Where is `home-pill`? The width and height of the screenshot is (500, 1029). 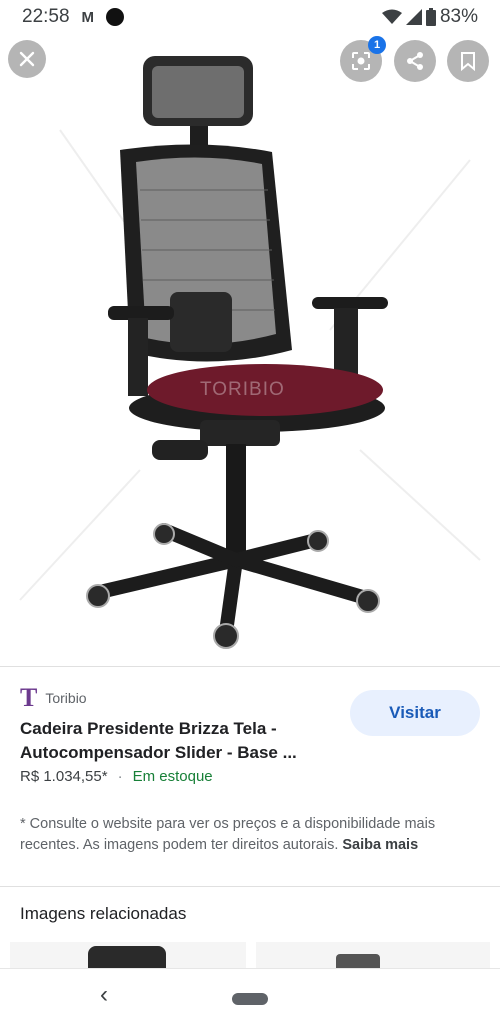 home-pill is located at coordinates (250, 999).